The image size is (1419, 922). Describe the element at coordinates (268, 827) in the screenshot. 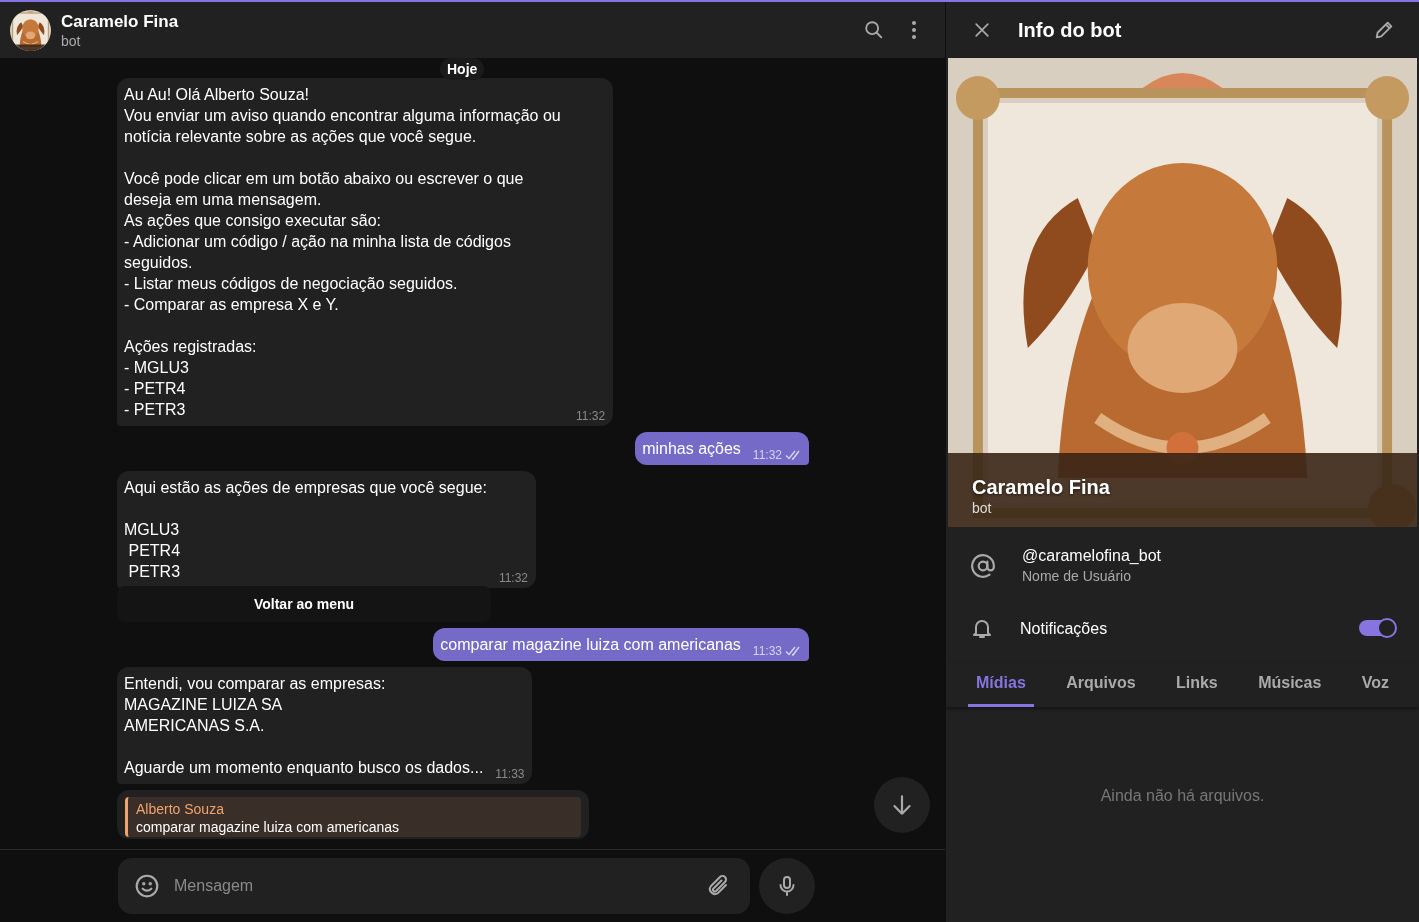

I see `quote-text: comparar magazine luiza com americanas` at that location.